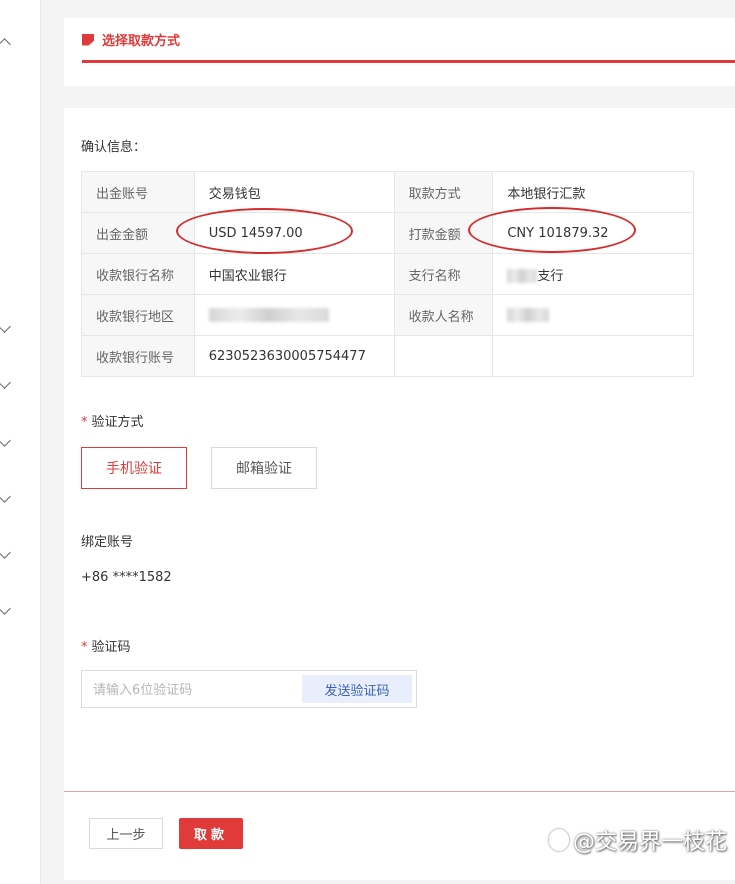 The height and width of the screenshot is (884, 735). I want to click on watermark-logo-icon, so click(558, 840).